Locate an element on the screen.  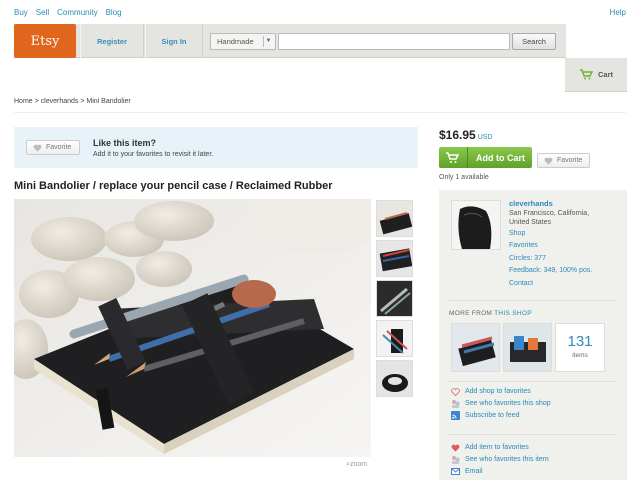
contact-link: Contact is located at coordinates (521, 283).